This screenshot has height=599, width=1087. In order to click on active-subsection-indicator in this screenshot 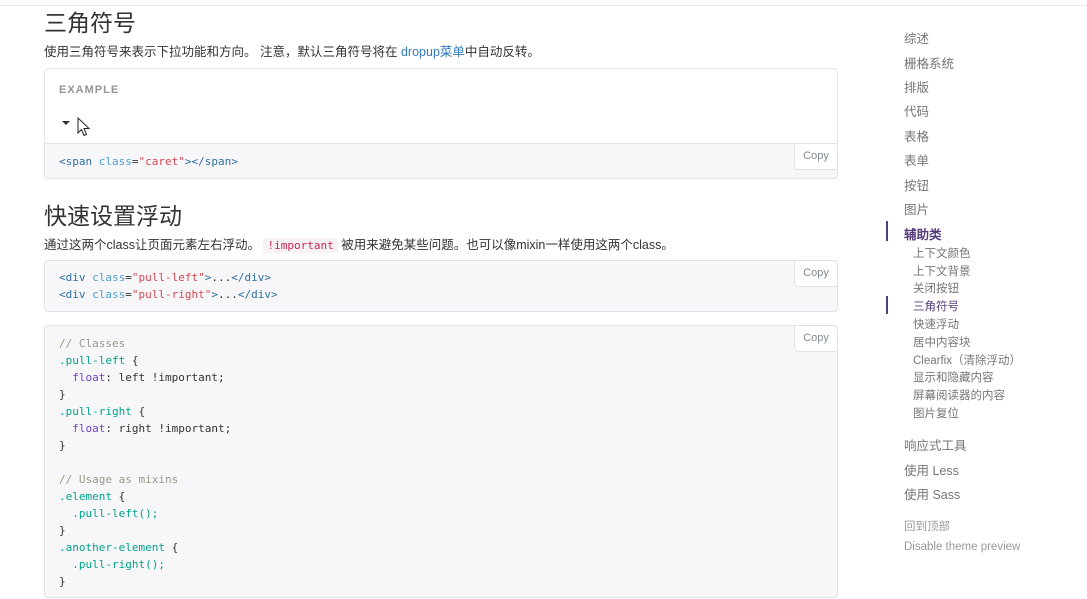, I will do `click(887, 305)`.